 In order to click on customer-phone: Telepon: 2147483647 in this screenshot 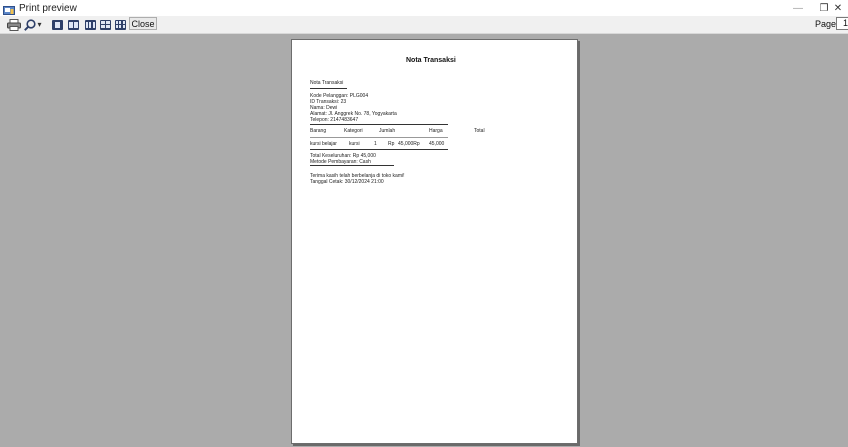, I will do `click(334, 120)`.